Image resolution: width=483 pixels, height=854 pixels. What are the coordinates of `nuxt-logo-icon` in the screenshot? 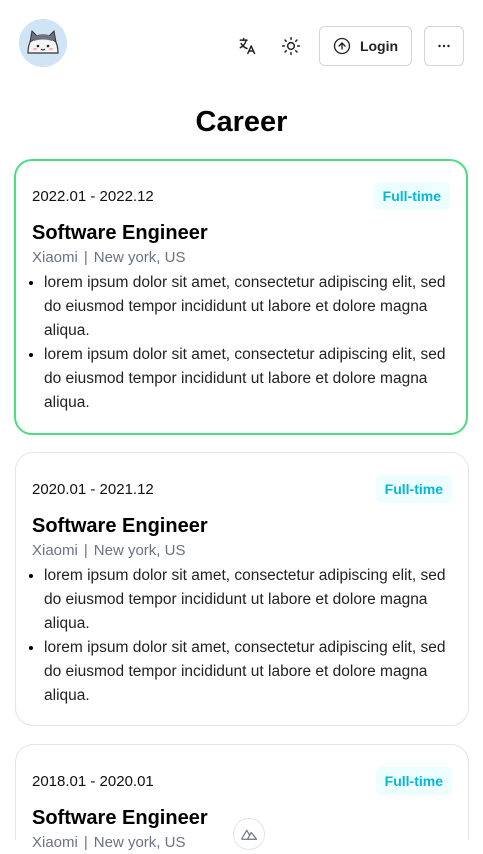 It's located at (249, 834).